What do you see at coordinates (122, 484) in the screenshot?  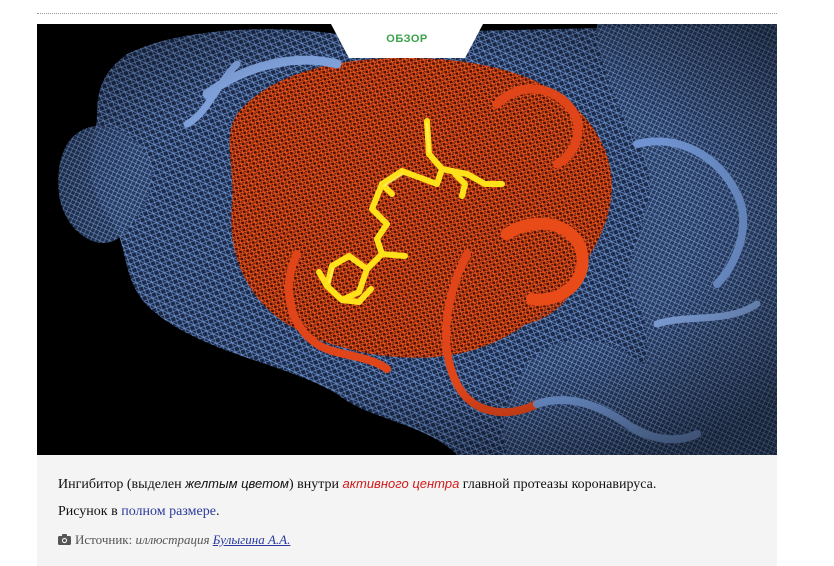 I see `caption-text-start: Ингибитор (выделен` at bounding box center [122, 484].